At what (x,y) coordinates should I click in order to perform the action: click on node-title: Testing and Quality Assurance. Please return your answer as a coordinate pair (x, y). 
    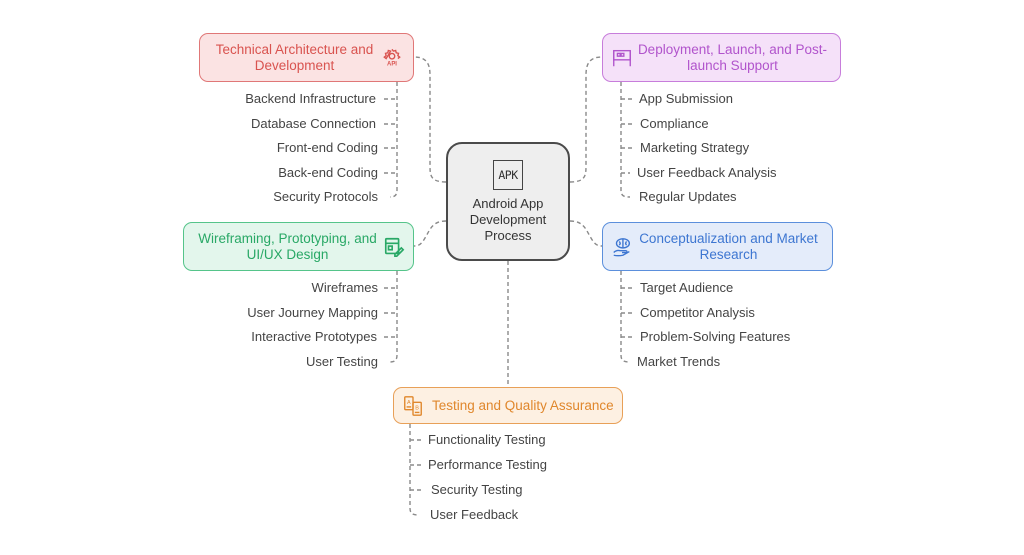
    Looking at the image, I should click on (523, 405).